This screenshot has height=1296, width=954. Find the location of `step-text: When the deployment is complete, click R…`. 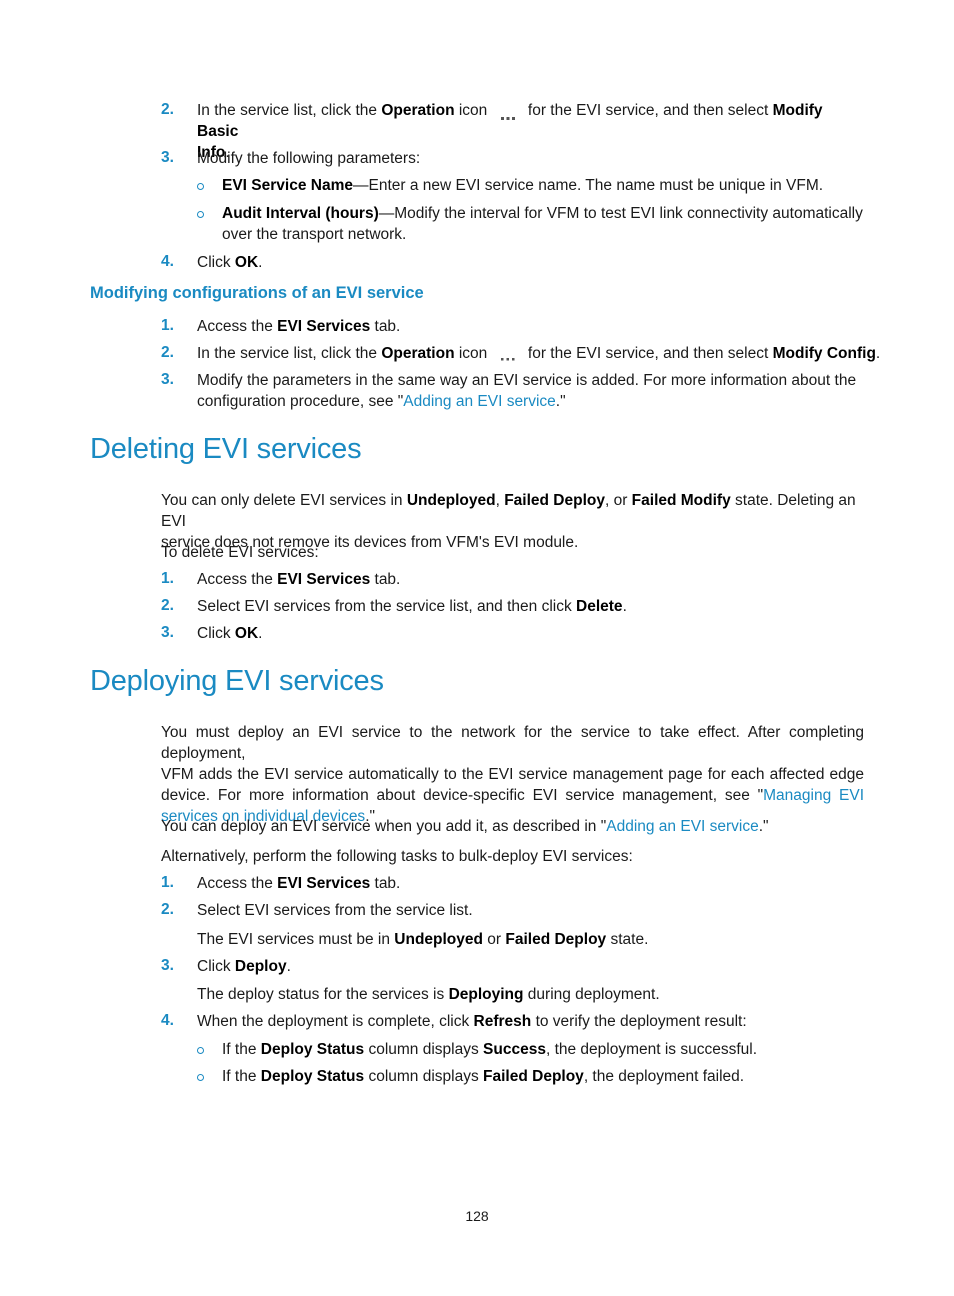

step-text: When the deployment is complete, click R… is located at coordinates (472, 1021).